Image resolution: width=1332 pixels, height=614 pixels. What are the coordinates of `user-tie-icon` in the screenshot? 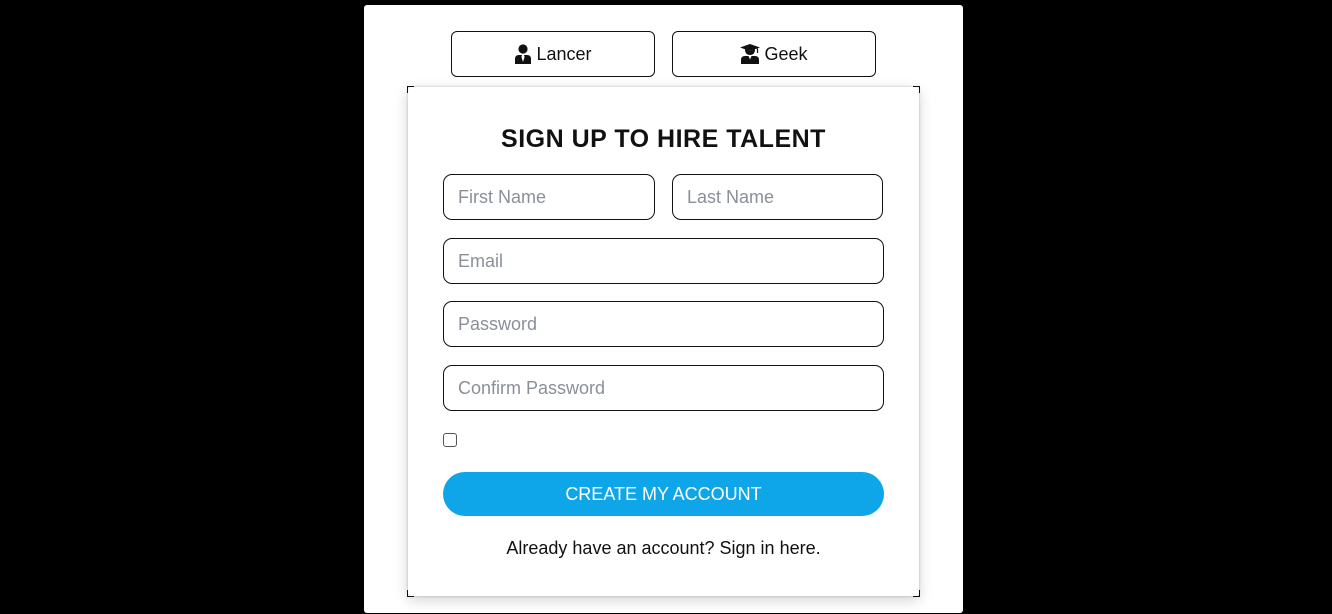 It's located at (523, 54).